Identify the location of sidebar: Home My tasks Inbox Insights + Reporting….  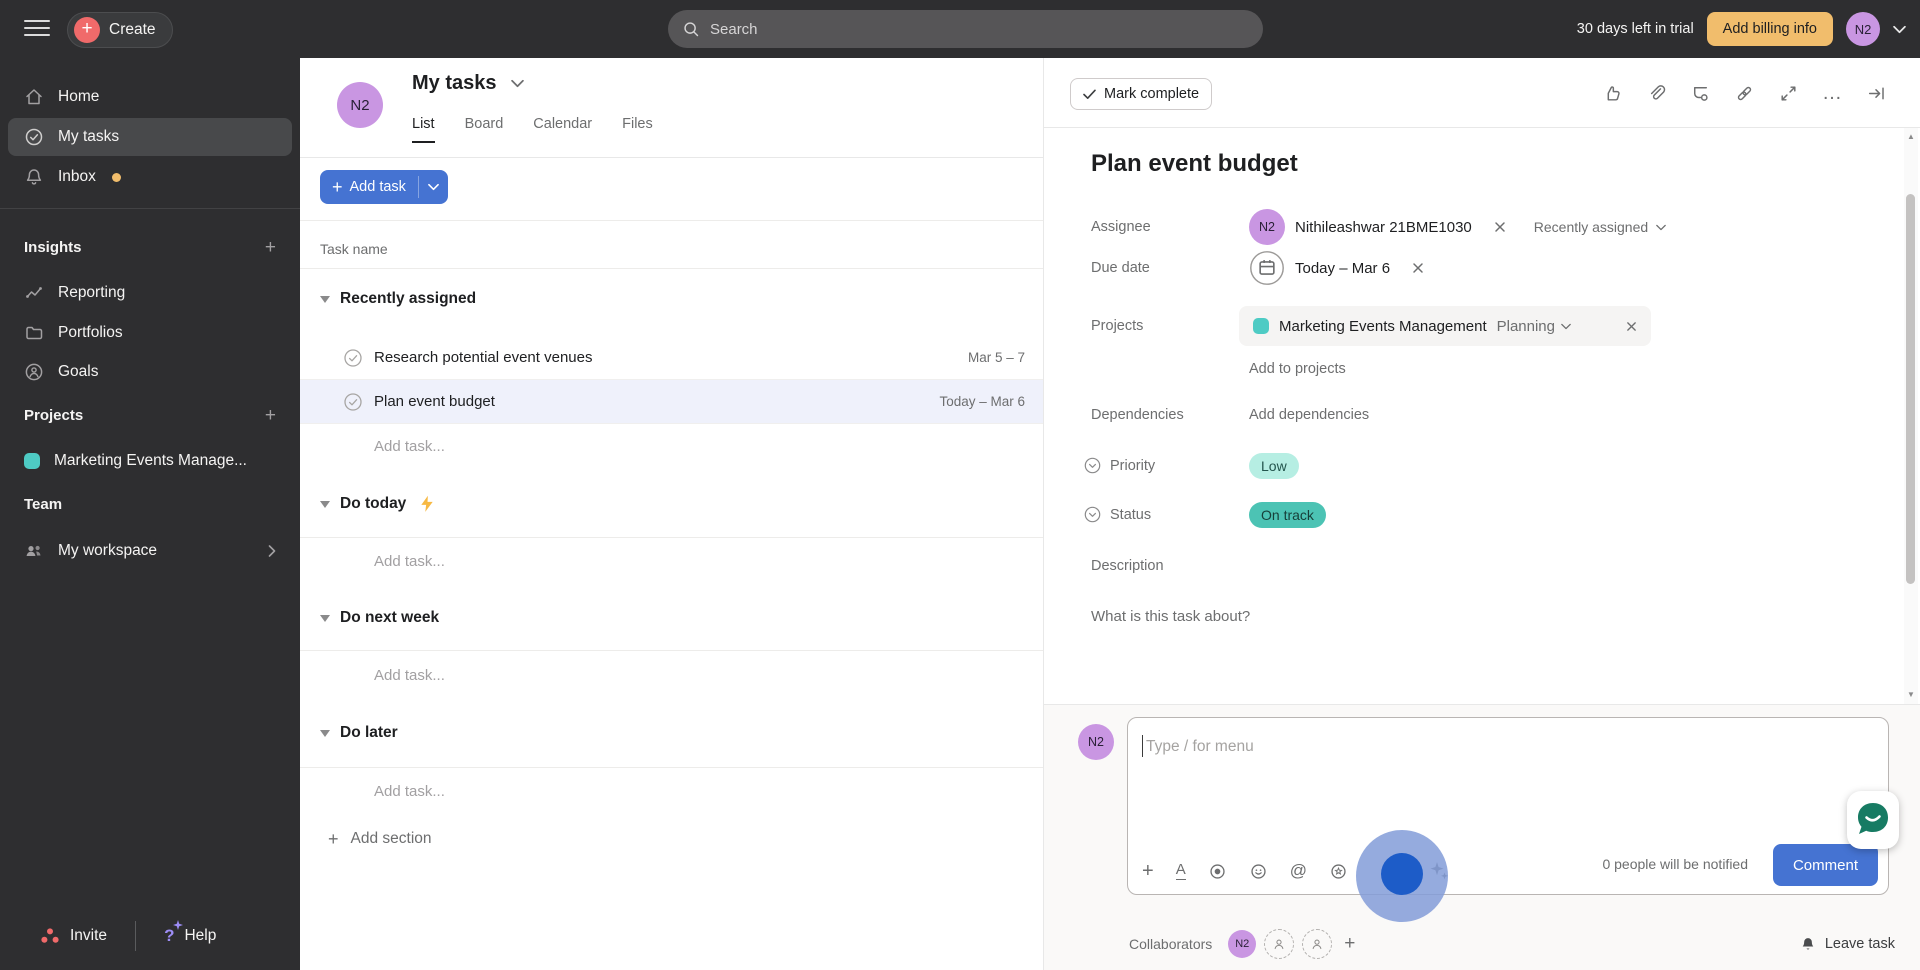
(150, 514).